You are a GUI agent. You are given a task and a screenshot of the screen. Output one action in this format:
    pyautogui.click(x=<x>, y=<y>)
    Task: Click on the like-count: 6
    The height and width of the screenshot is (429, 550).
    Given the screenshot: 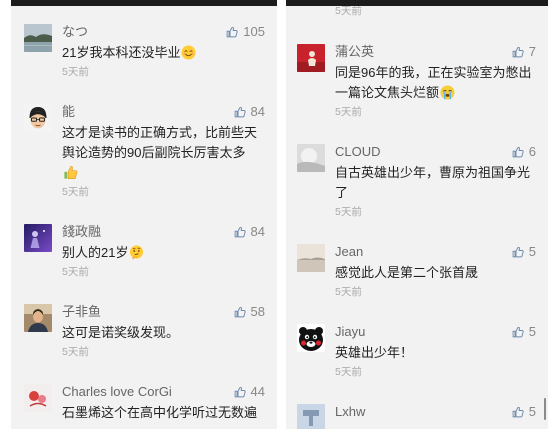 What is the action you would take?
    pyautogui.click(x=532, y=151)
    